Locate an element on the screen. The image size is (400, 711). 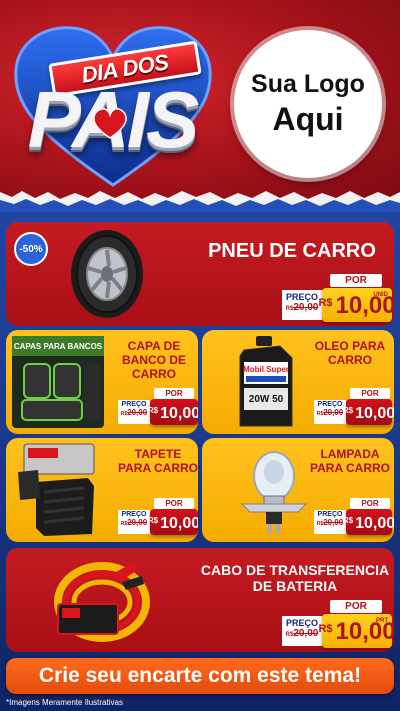
unit-label: UNID is located at coordinates (380, 295).